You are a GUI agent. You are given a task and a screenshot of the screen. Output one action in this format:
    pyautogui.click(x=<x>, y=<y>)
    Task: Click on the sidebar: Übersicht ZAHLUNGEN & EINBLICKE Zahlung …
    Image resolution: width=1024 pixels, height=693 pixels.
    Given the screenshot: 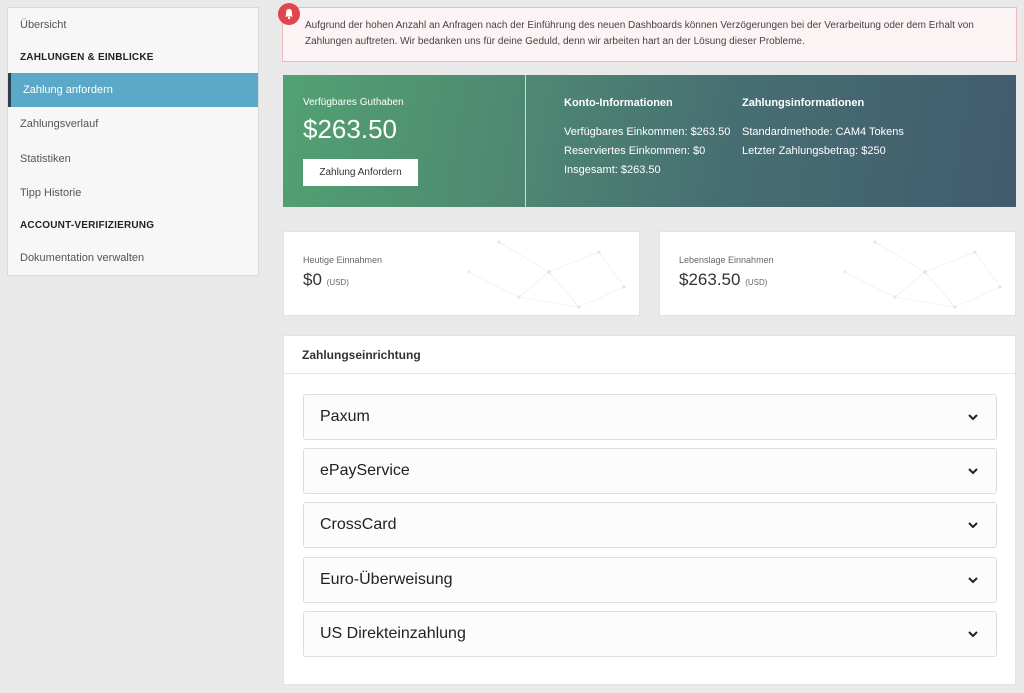 What is the action you would take?
    pyautogui.click(x=133, y=141)
    